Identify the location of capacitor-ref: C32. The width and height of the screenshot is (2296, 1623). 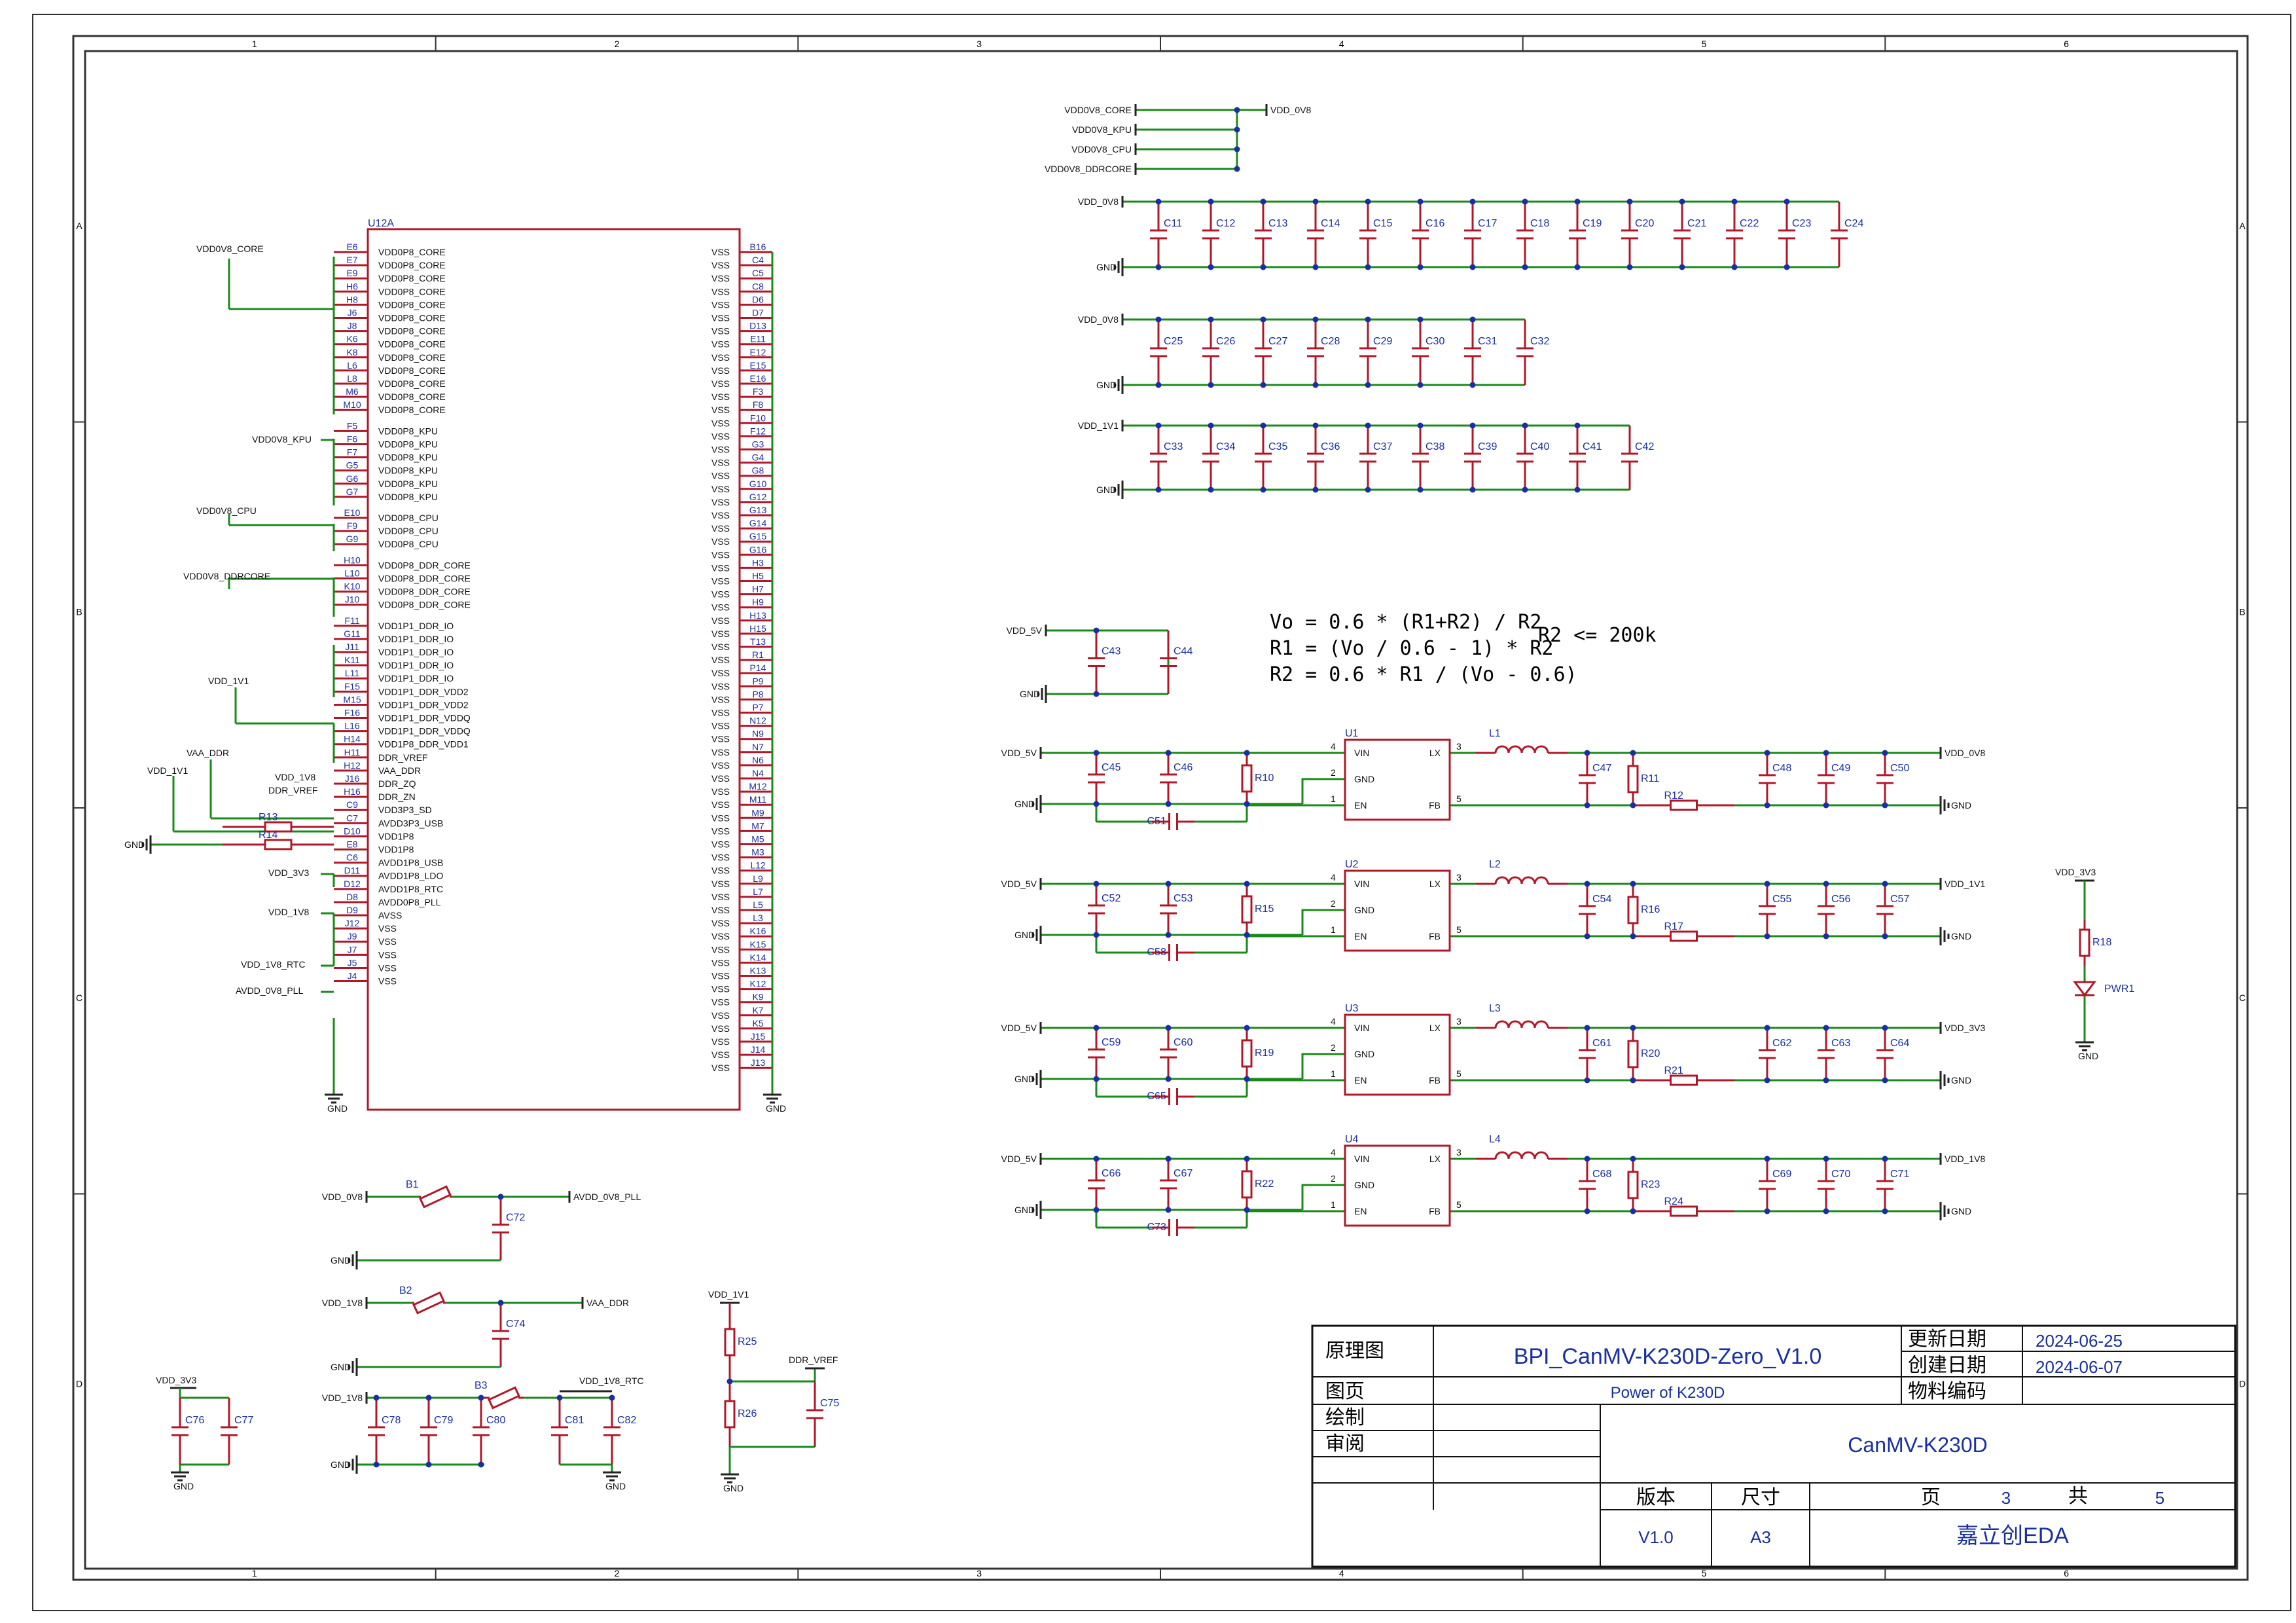
(1539, 341).